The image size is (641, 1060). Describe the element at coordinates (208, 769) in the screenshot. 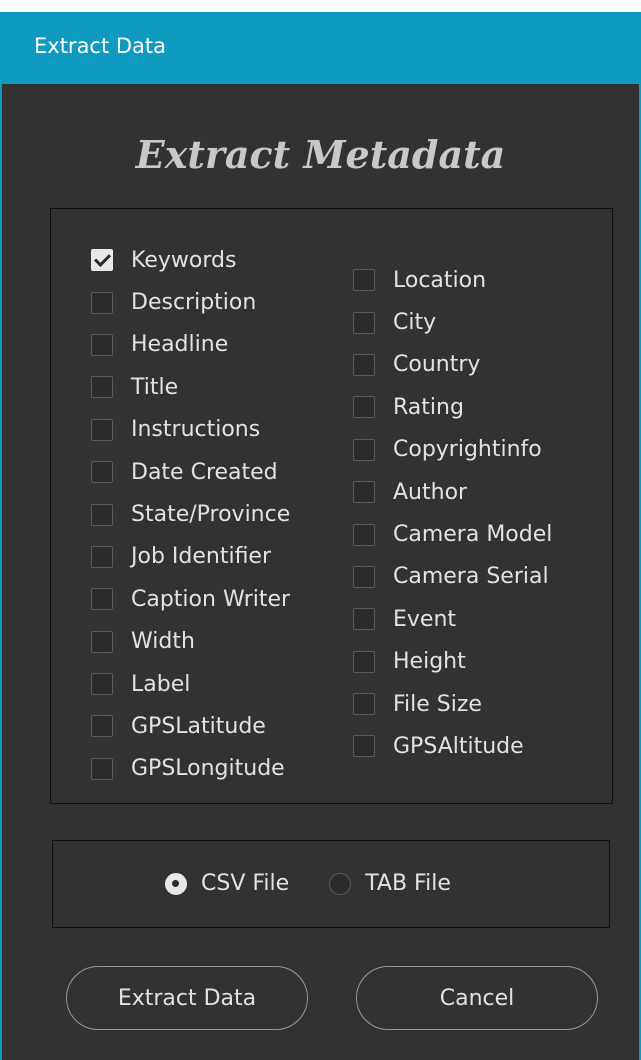

I see `checkbox-label: GPSLongitude` at that location.